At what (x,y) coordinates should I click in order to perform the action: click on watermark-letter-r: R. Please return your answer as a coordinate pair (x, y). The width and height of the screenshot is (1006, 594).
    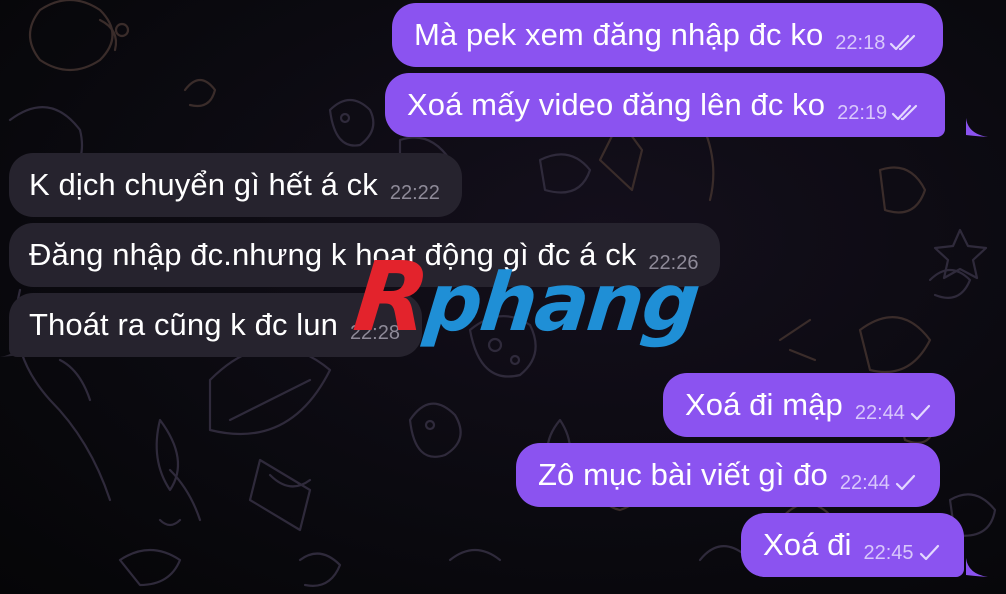
    Looking at the image, I should click on (390, 297).